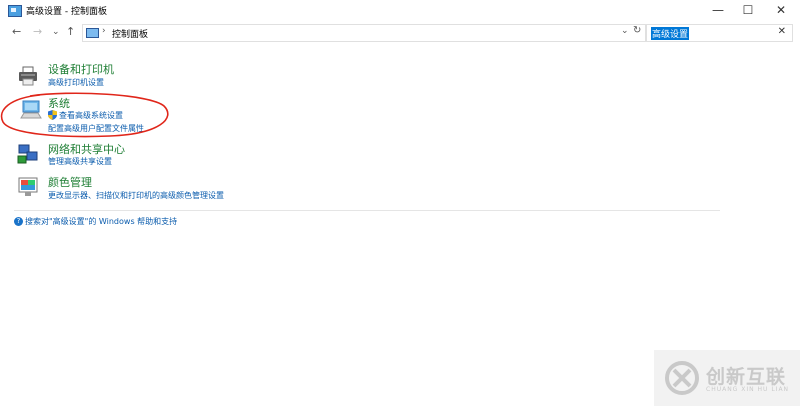 Image resolution: width=800 pixels, height=406 pixels. Describe the element at coordinates (101, 221) in the screenshot. I see `help-search-text: 搜索对"高级设置"的 Windows 帮助和支持` at that location.